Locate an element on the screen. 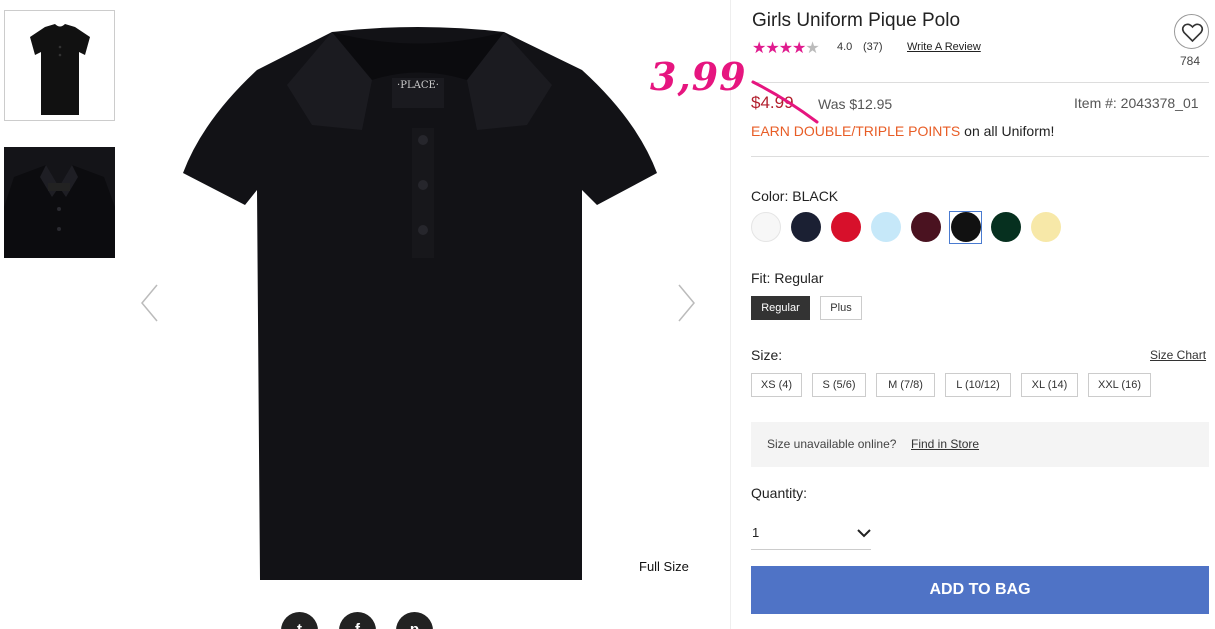 This screenshot has width=1215, height=629. pinterest-icon: p is located at coordinates (414, 625).